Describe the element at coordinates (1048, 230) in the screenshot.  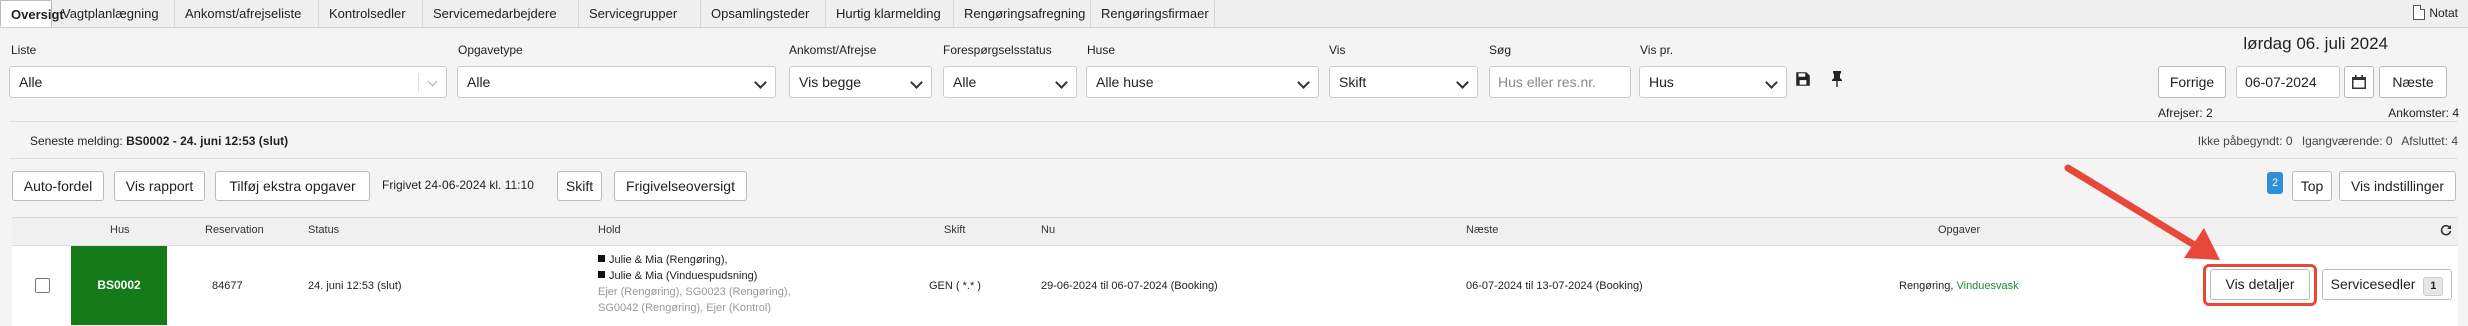
I see `col-nu: Nu` at that location.